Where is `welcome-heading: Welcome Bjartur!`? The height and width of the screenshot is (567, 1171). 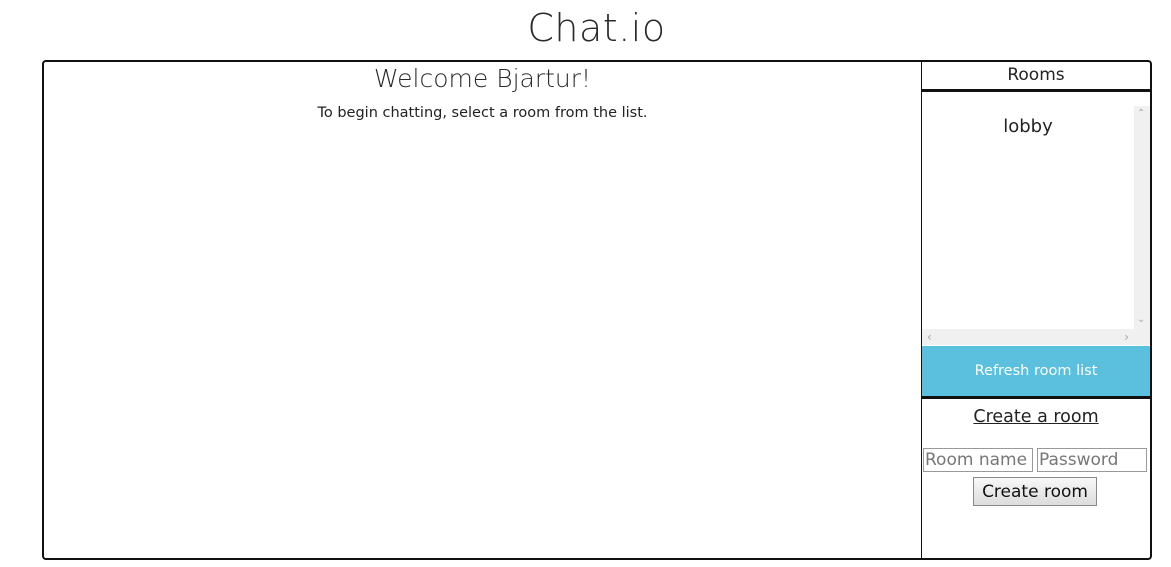
welcome-heading: Welcome Bjartur! is located at coordinates (482, 78).